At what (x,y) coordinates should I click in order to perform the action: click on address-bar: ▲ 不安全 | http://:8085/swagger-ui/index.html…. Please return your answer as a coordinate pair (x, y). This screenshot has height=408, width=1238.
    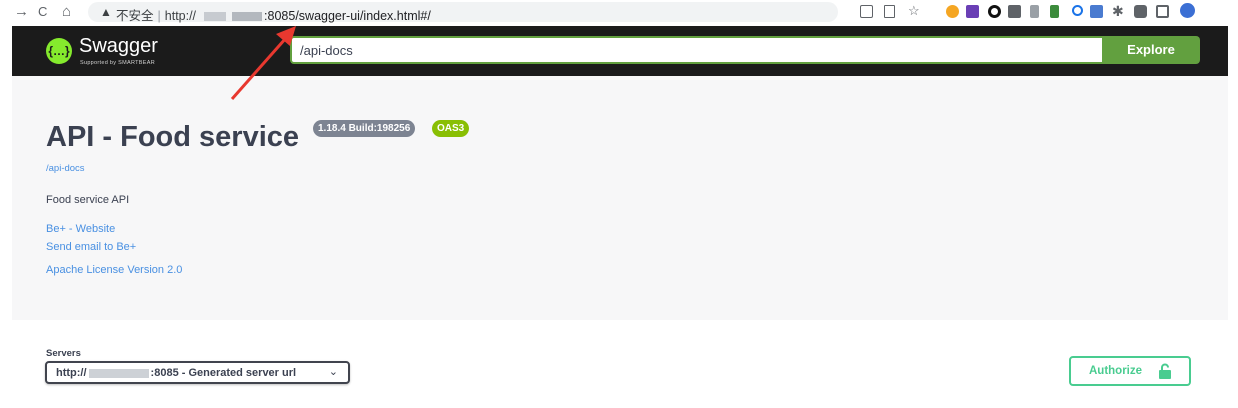
    Looking at the image, I should click on (463, 12).